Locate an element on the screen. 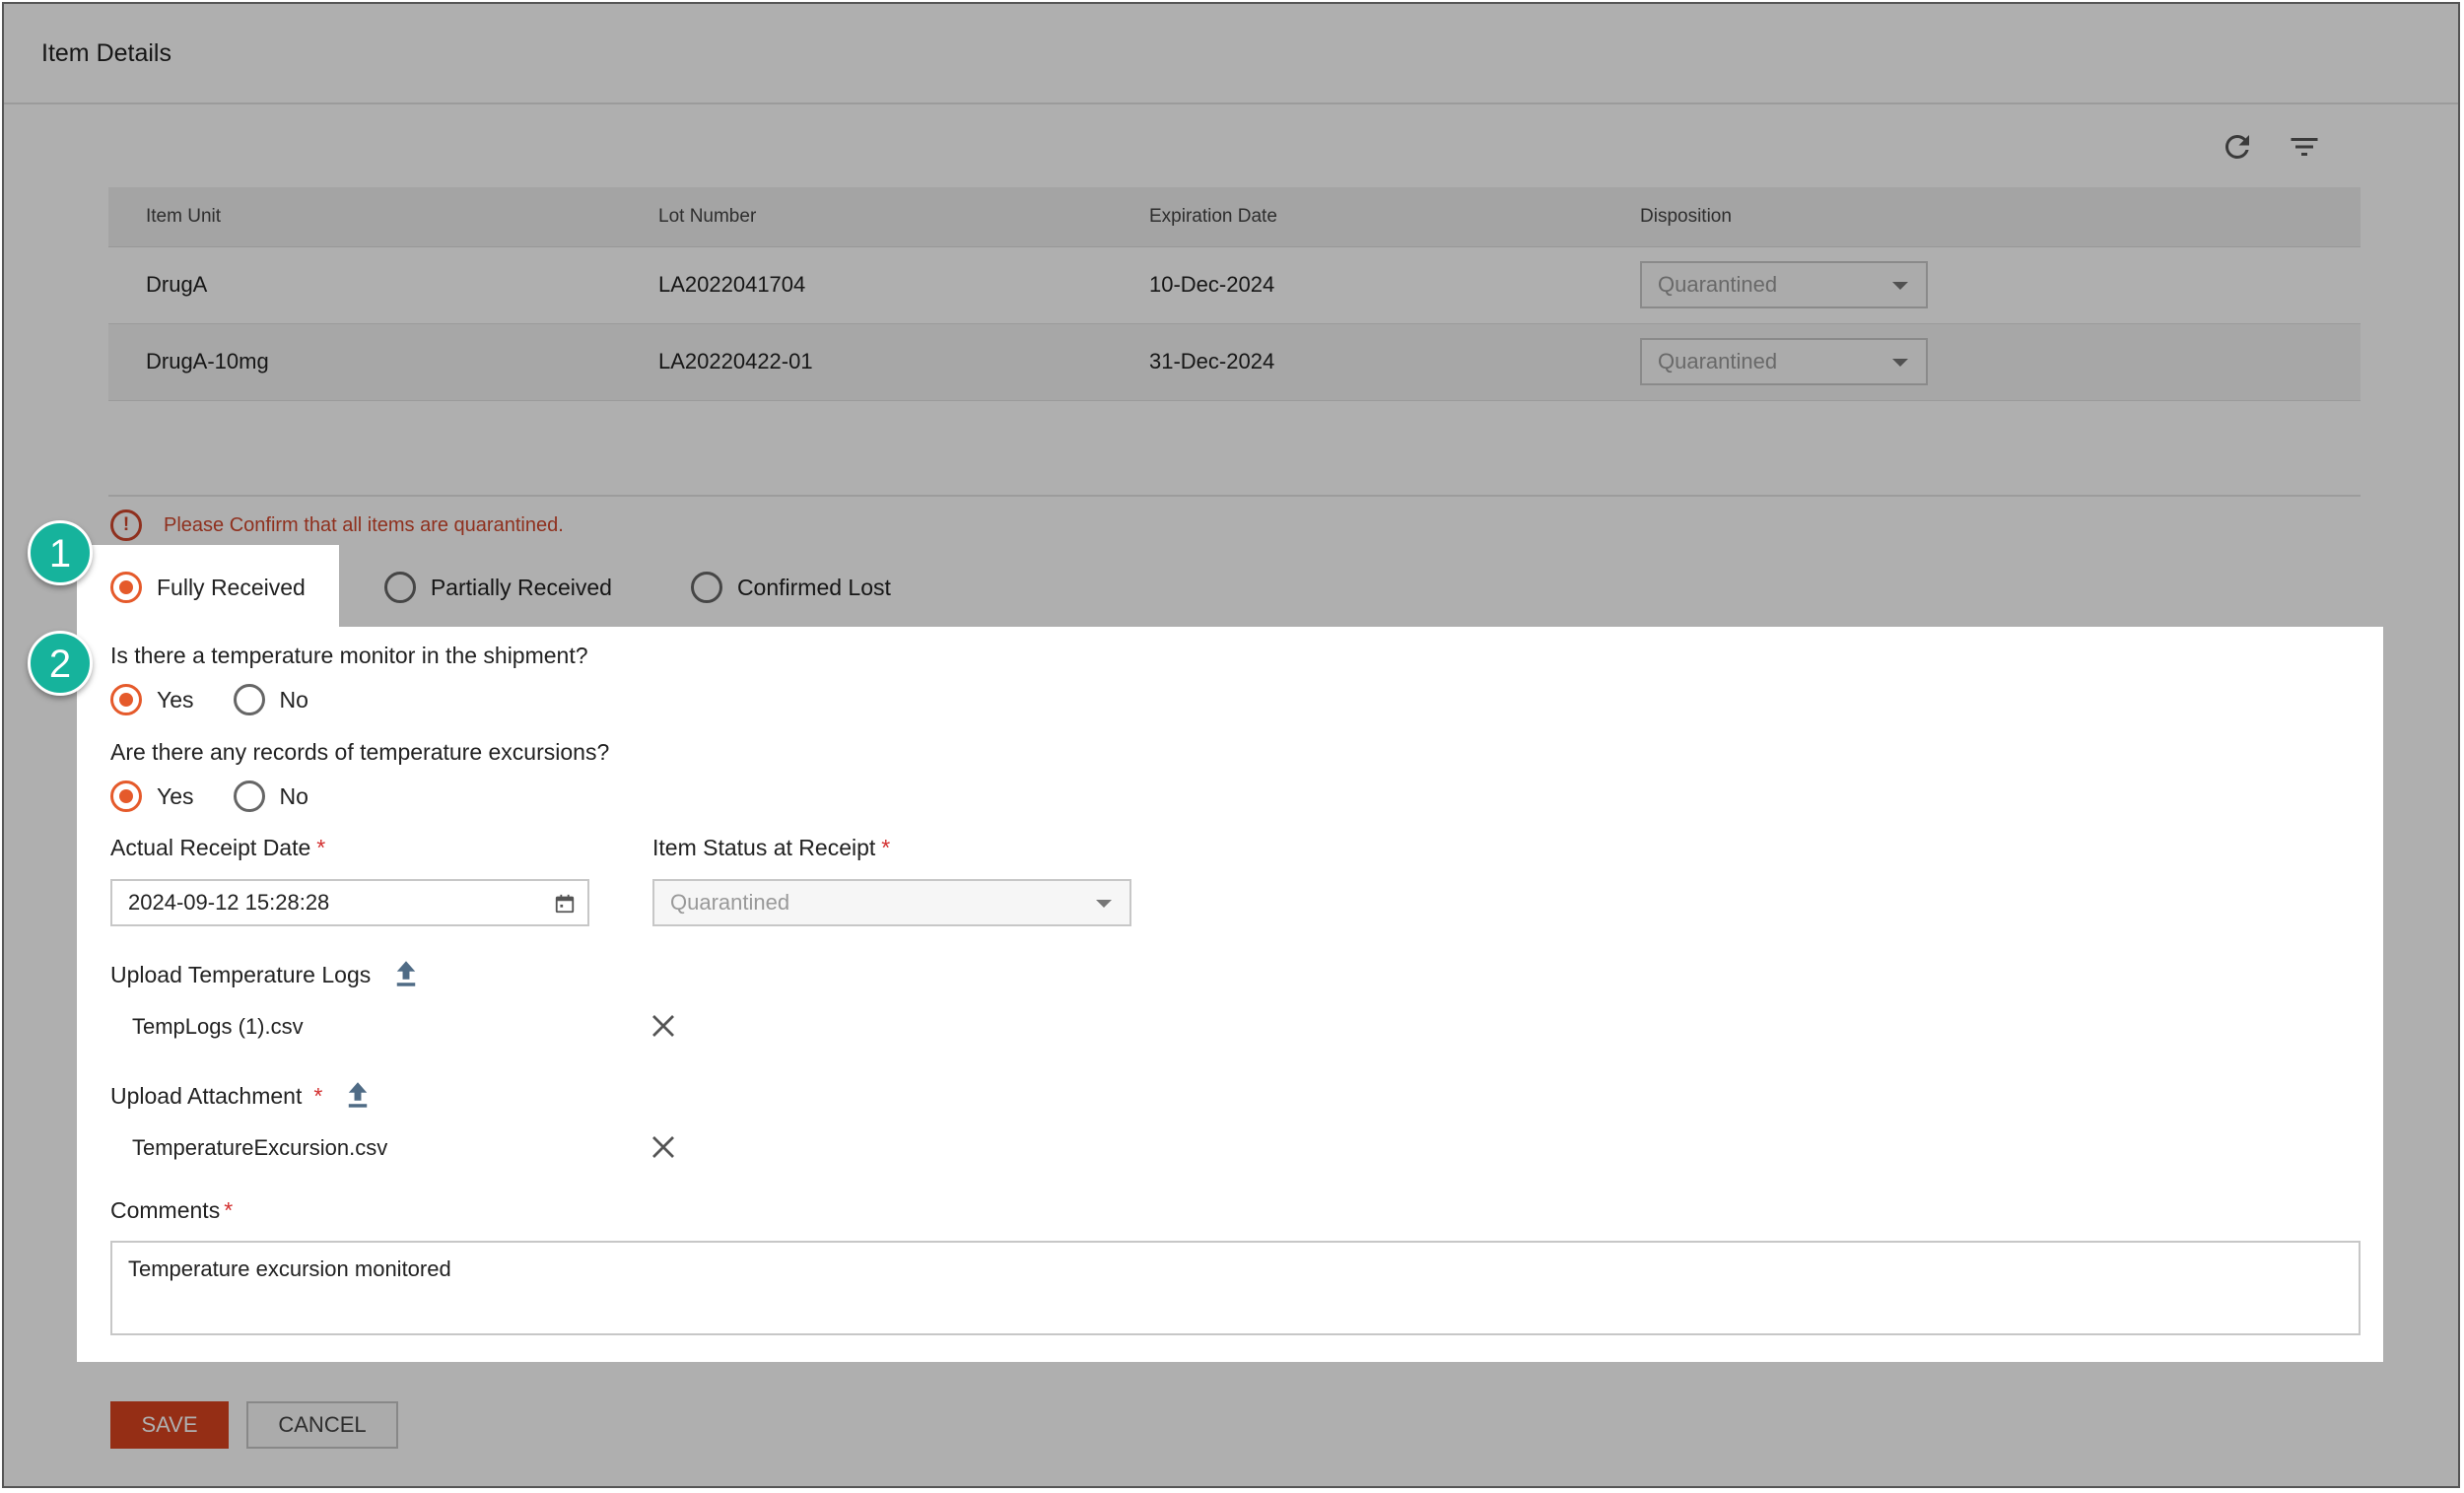 Image resolution: width=2464 pixels, height=1493 pixels. callout-badge-1: 1 is located at coordinates (60, 553).